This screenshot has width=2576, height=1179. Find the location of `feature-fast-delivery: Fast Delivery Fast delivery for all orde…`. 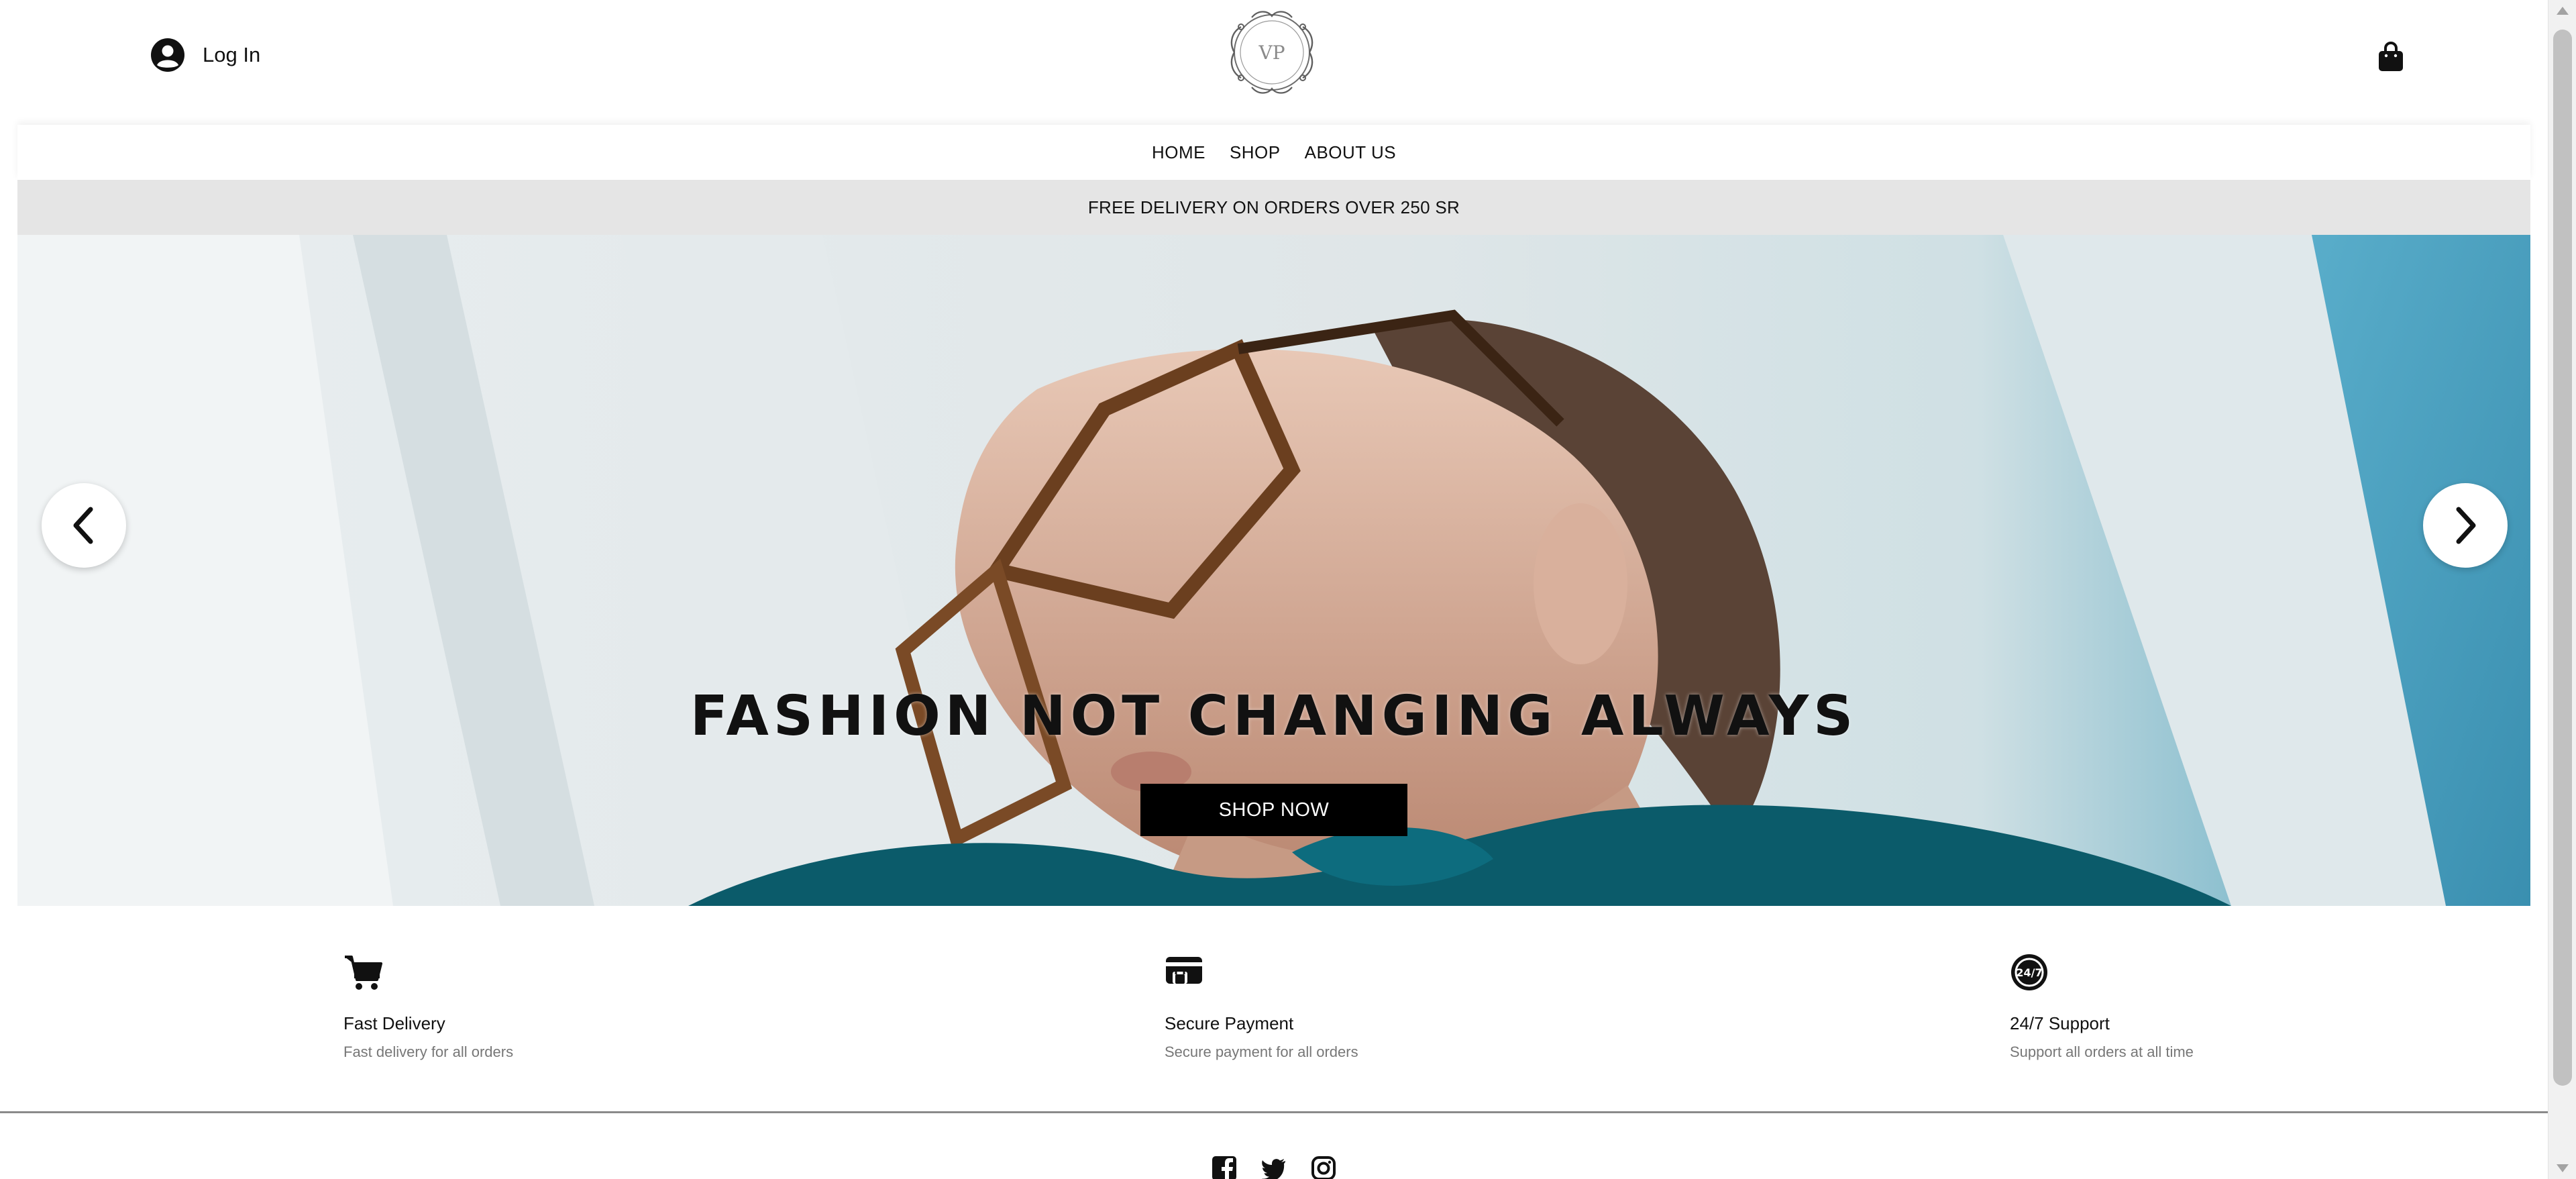

feature-fast-delivery: Fast Delivery Fast delivery for all orde… is located at coordinates (428, 1007).